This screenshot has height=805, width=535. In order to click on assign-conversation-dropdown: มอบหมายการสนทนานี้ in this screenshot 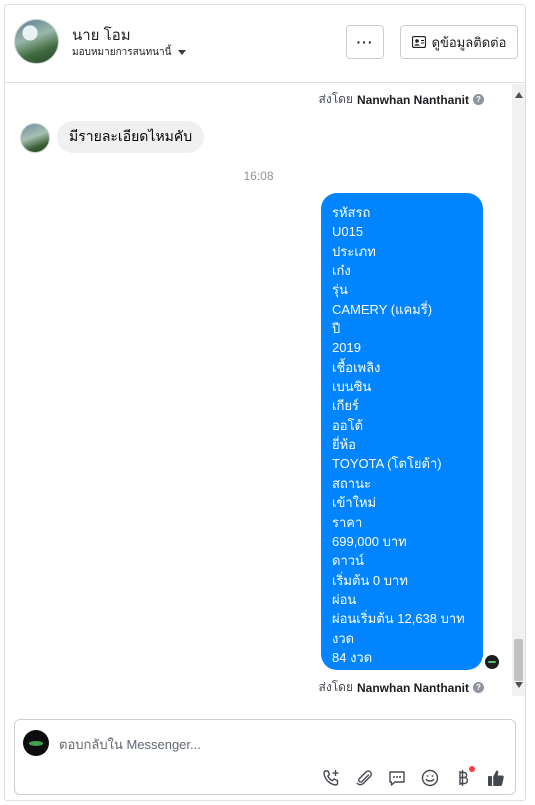, I will do `click(129, 52)`.